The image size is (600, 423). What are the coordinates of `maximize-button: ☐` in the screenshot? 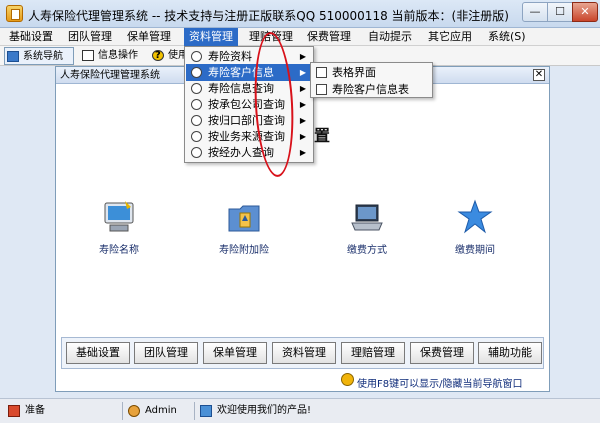 It's located at (560, 12).